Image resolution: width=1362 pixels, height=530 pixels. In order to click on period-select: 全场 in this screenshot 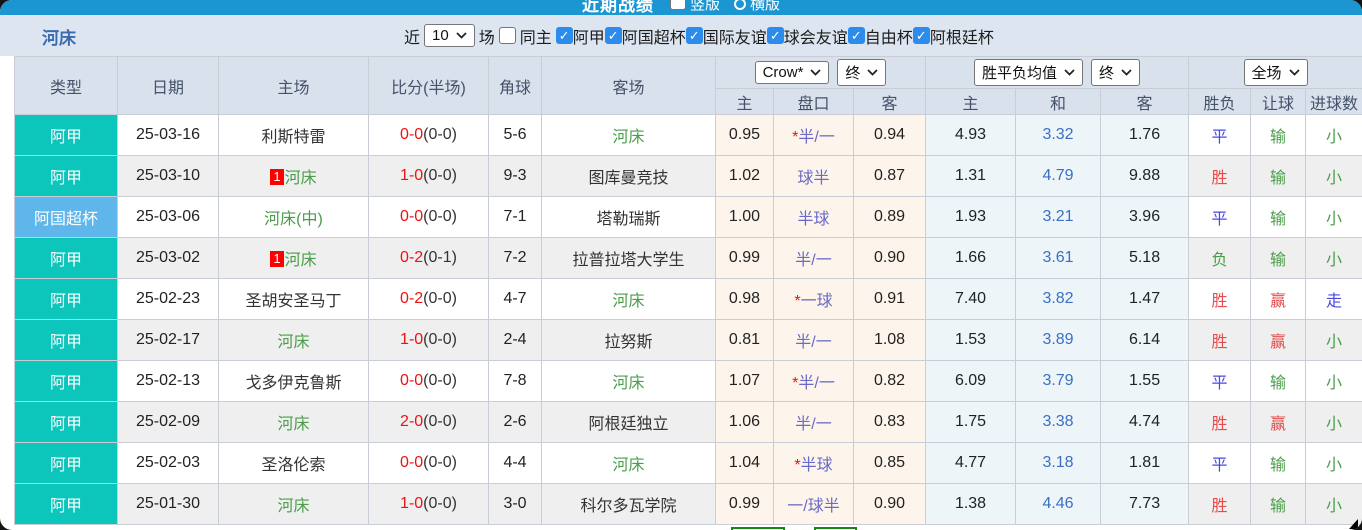, I will do `click(1275, 72)`.